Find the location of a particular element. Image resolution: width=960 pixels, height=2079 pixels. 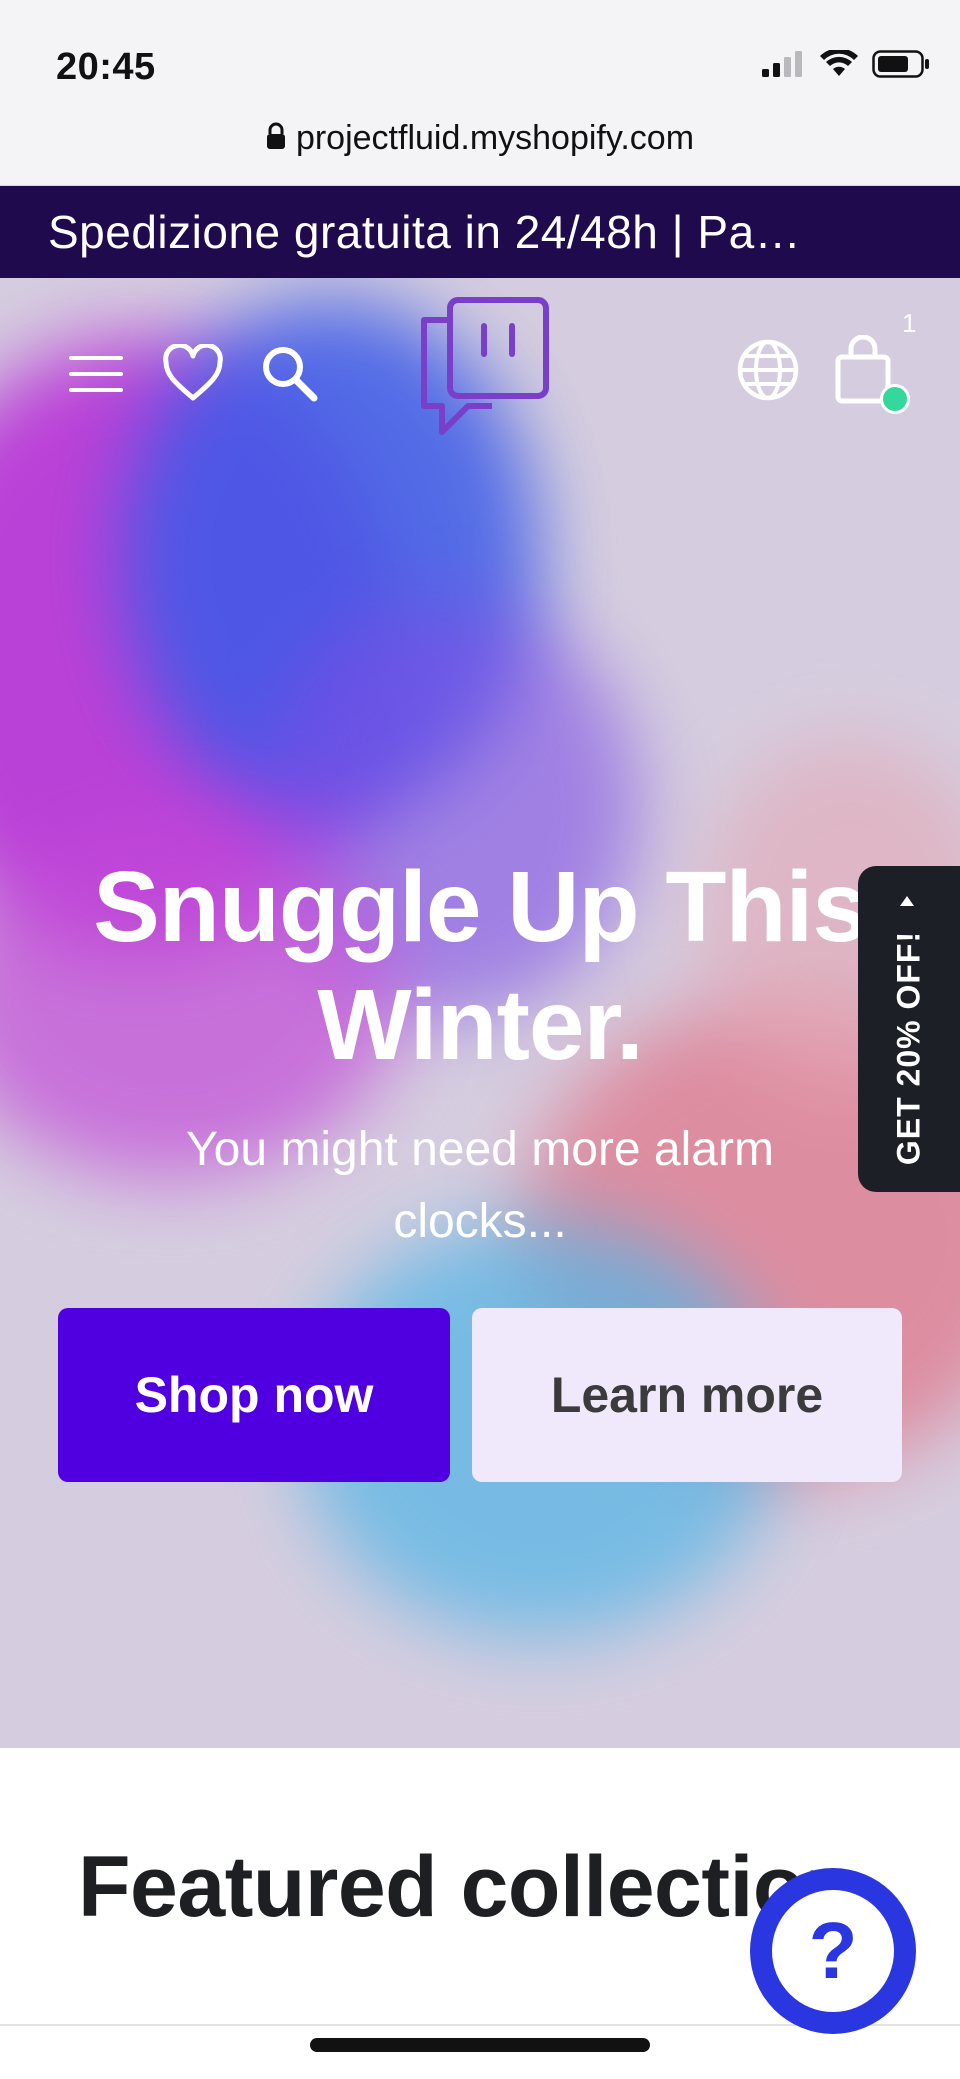

search-icon is located at coordinates (289, 373).